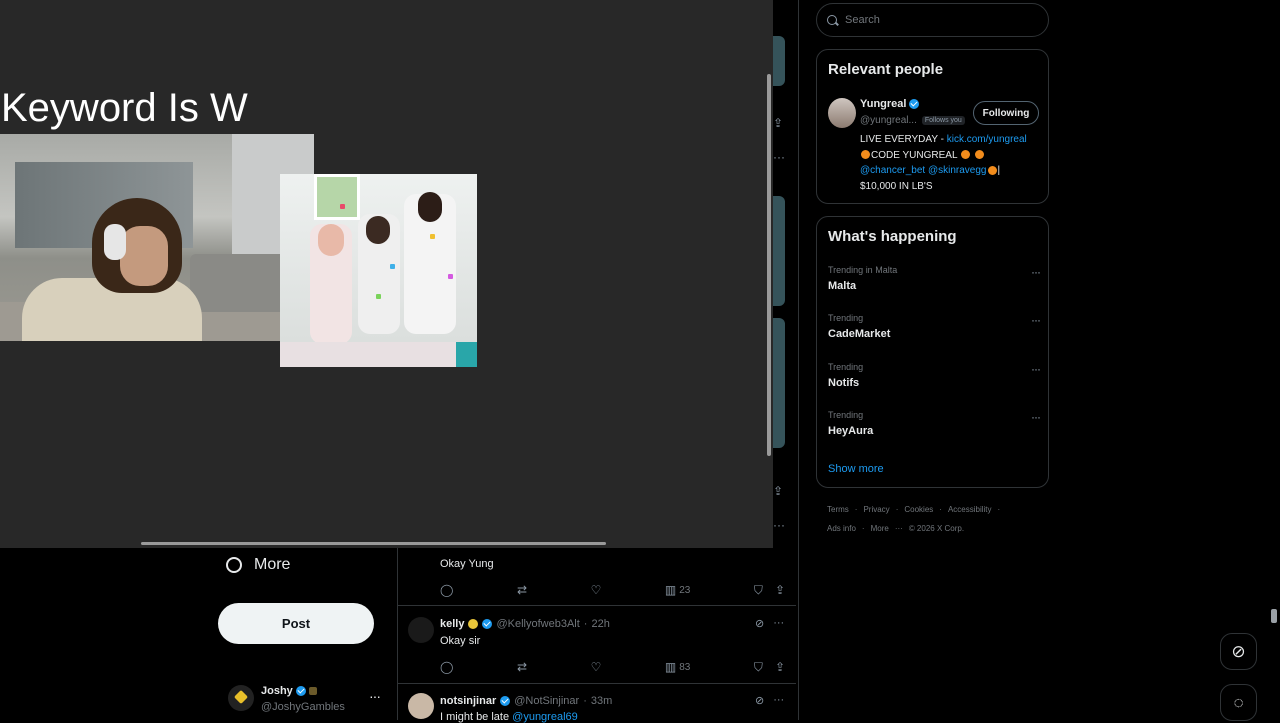  What do you see at coordinates (934, 329) in the screenshot?
I see `trend-item: Trending CadeMarket ···` at bounding box center [934, 329].